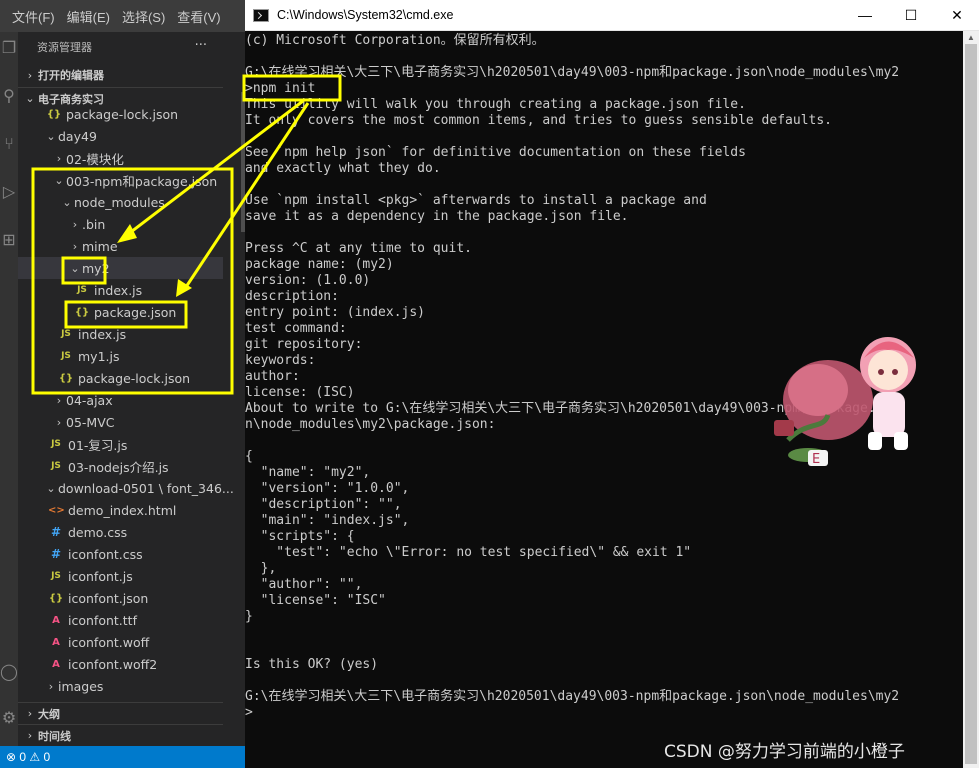 The height and width of the screenshot is (768, 979). Describe the element at coordinates (261, 15) in the screenshot. I see `cmd-app-icon` at that location.